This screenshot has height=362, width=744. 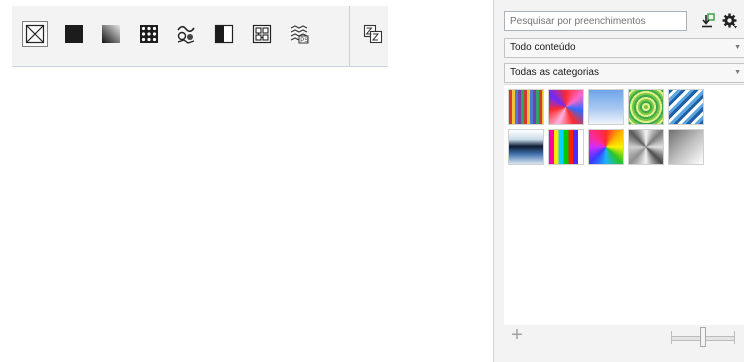 I want to click on fill-swatch-sky-gradient, so click(x=606, y=107).